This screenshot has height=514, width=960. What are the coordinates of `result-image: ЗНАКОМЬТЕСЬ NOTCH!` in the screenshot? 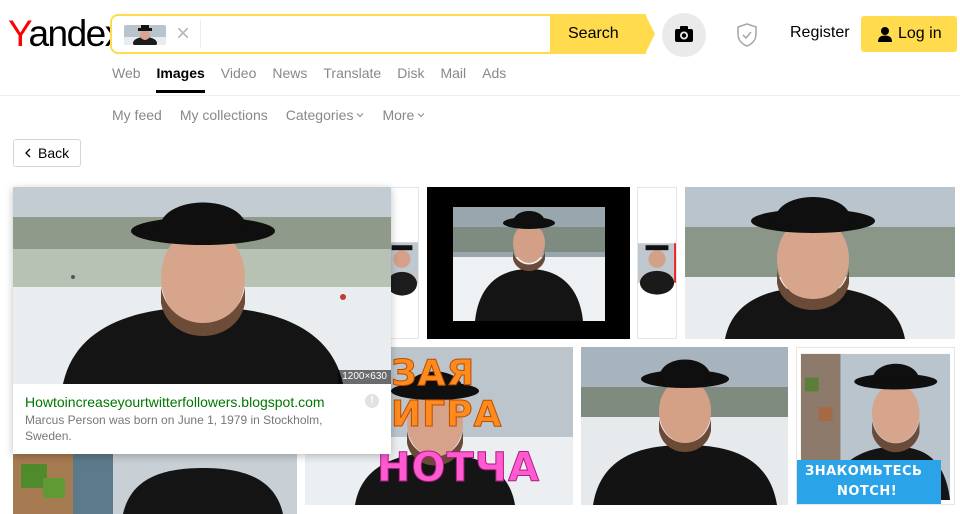 It's located at (875, 426).